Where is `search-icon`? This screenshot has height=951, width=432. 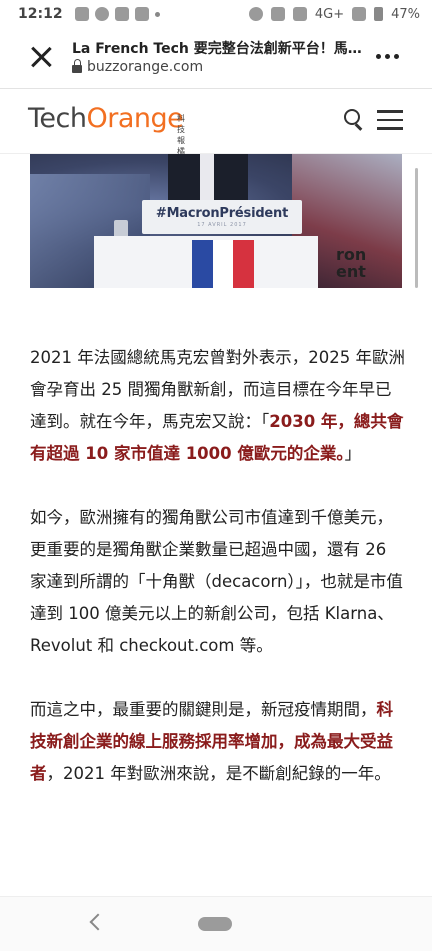
search-icon is located at coordinates (354, 120).